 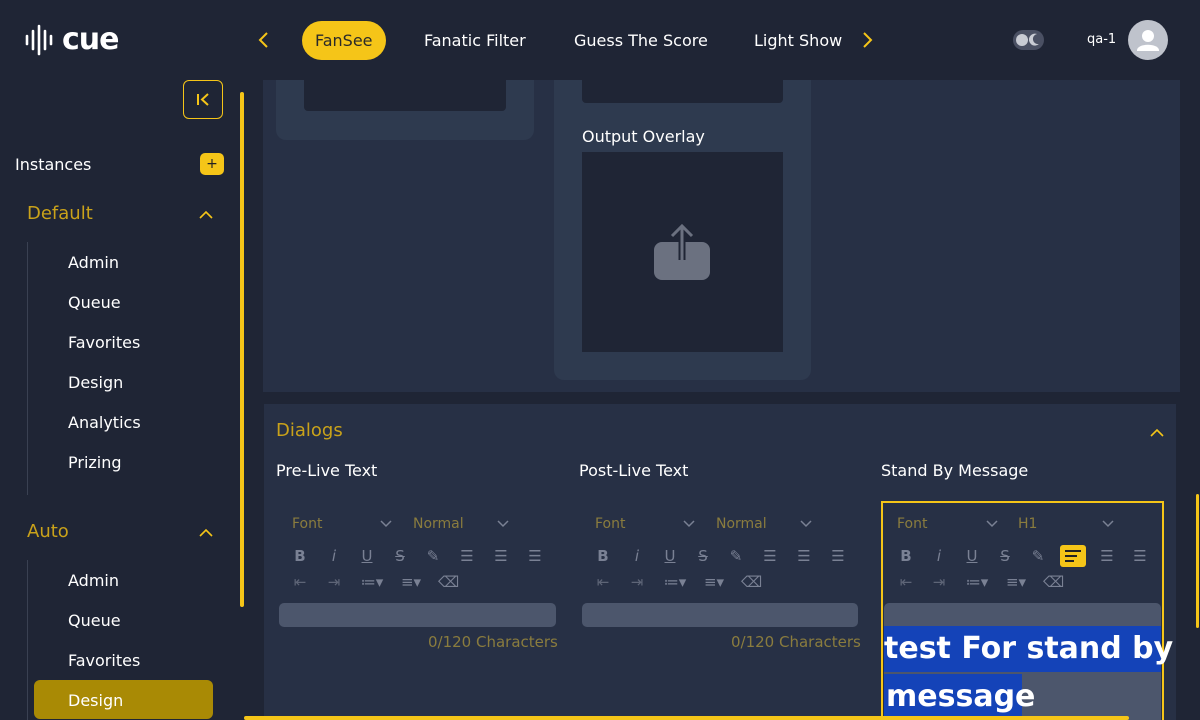 I want to click on sidebar-item-auto-design-active, so click(x=123, y=699).